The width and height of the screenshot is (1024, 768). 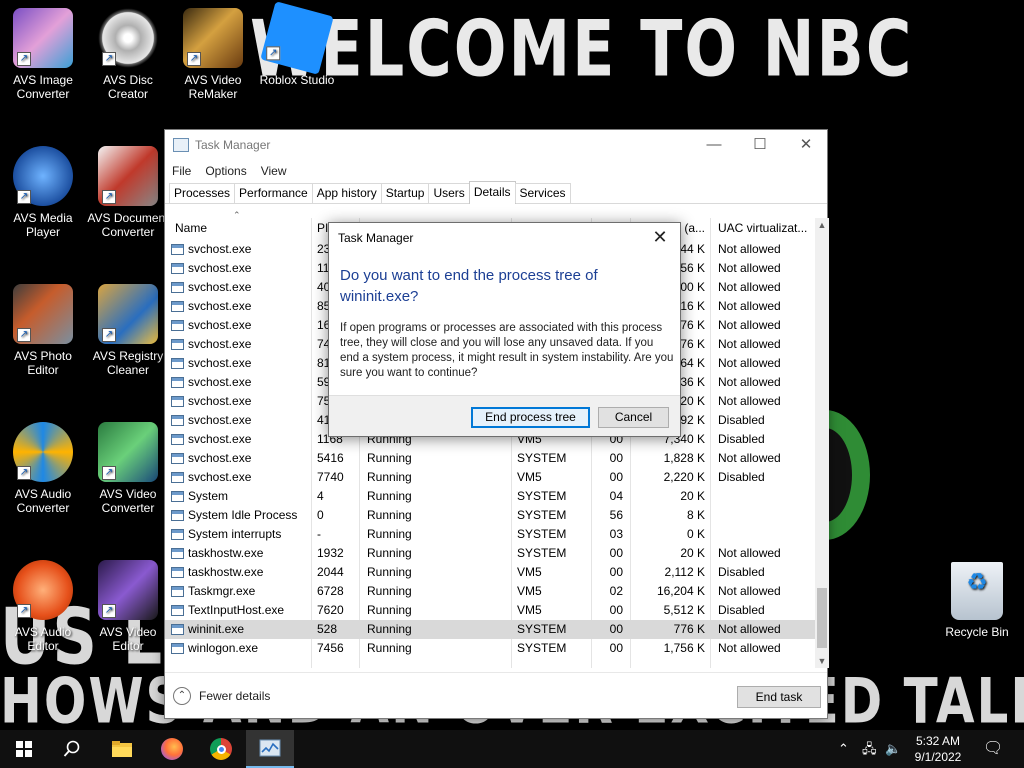 What do you see at coordinates (760, 145) in the screenshot?
I see `maximize-button: ☐` at bounding box center [760, 145].